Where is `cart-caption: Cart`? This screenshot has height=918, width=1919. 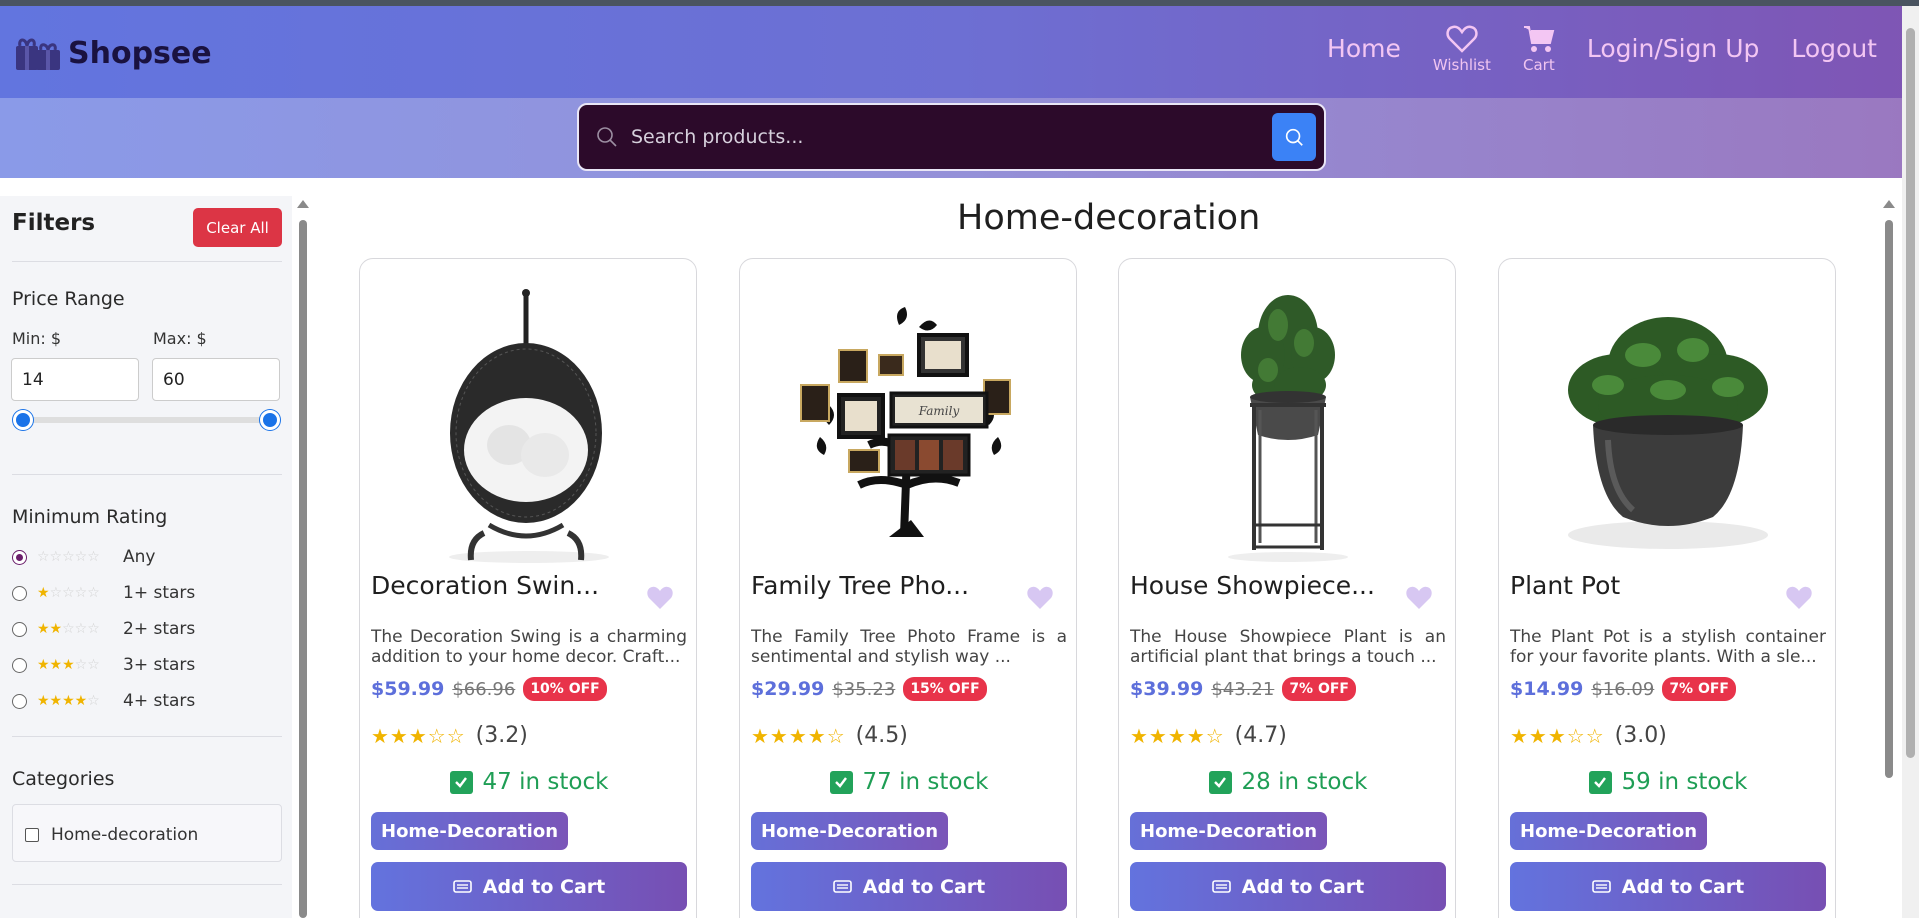 cart-caption: Cart is located at coordinates (1539, 65).